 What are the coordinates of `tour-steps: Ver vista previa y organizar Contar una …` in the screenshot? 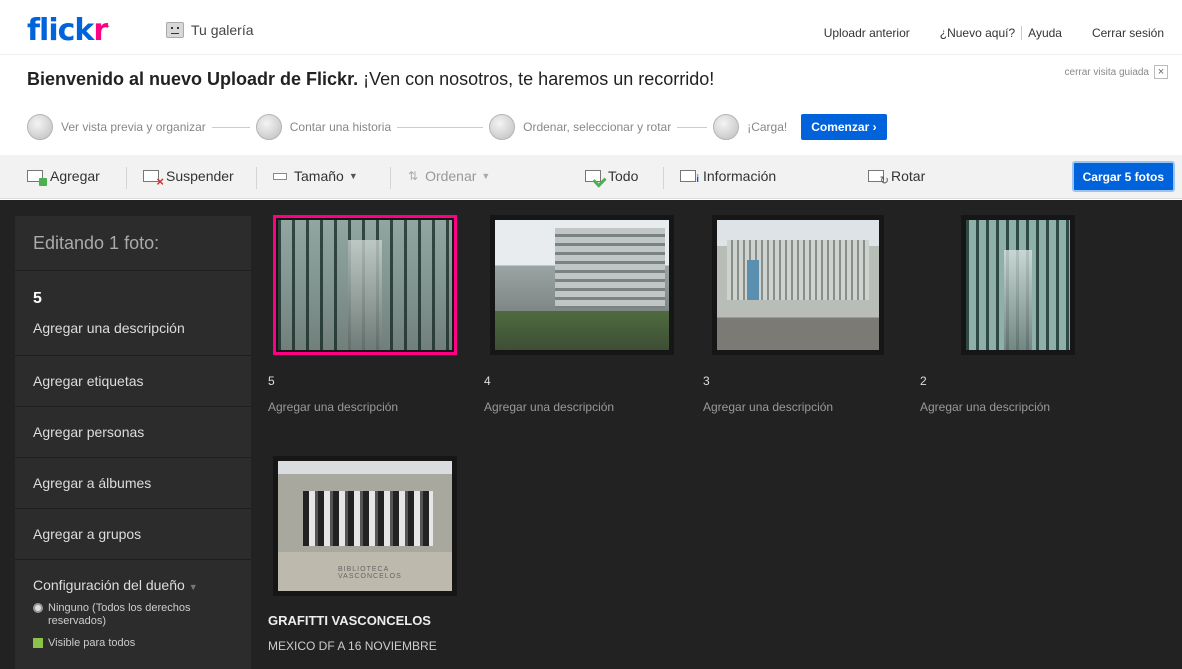 It's located at (457, 127).